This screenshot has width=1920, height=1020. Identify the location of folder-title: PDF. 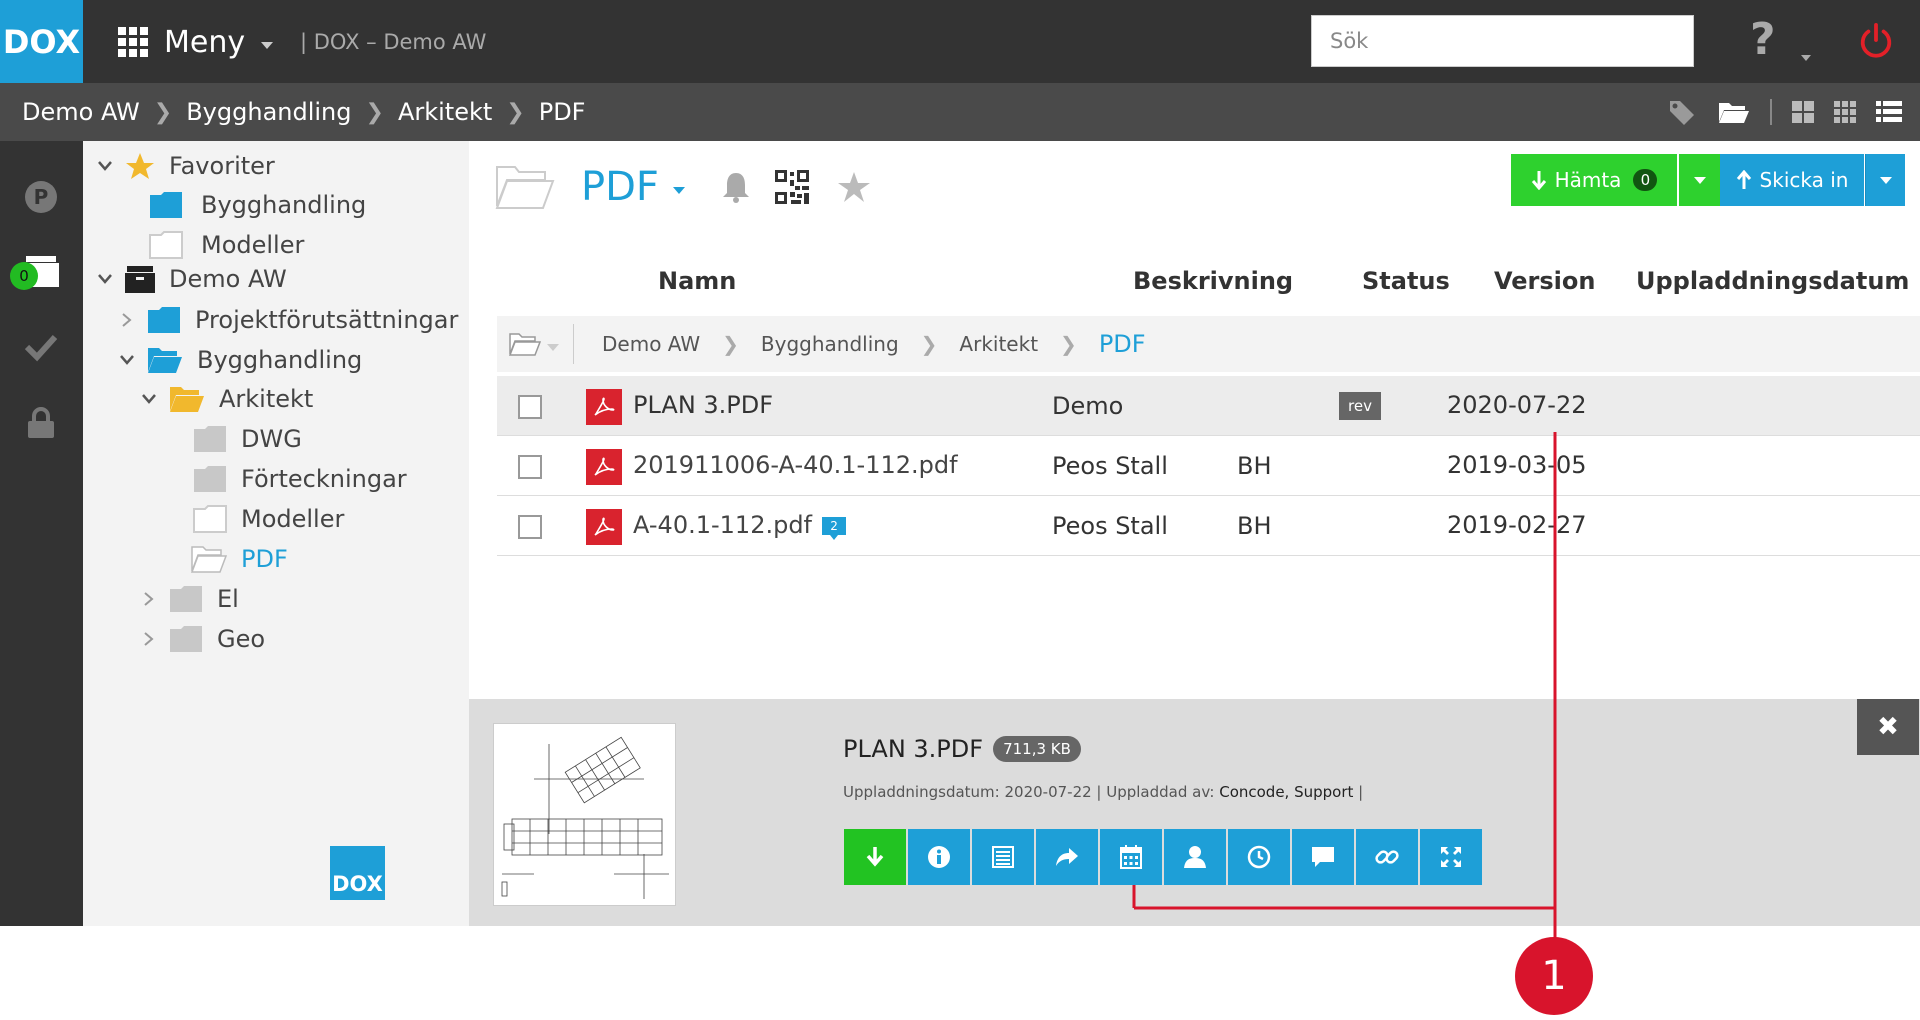
(620, 187).